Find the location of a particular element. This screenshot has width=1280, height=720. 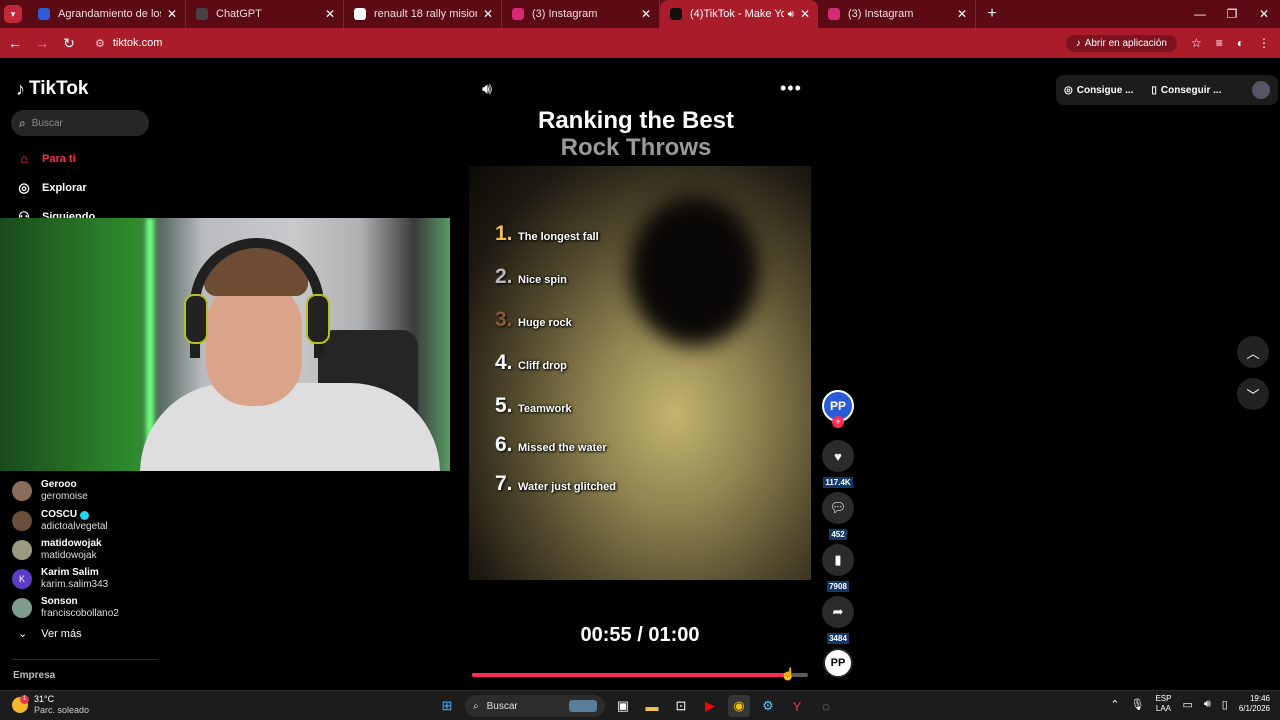

tray-expand-icon: ⌃ is located at coordinates (1114, 704).